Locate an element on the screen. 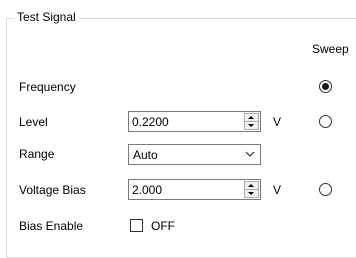  range-selected-value: Auto is located at coordinates (145, 155).